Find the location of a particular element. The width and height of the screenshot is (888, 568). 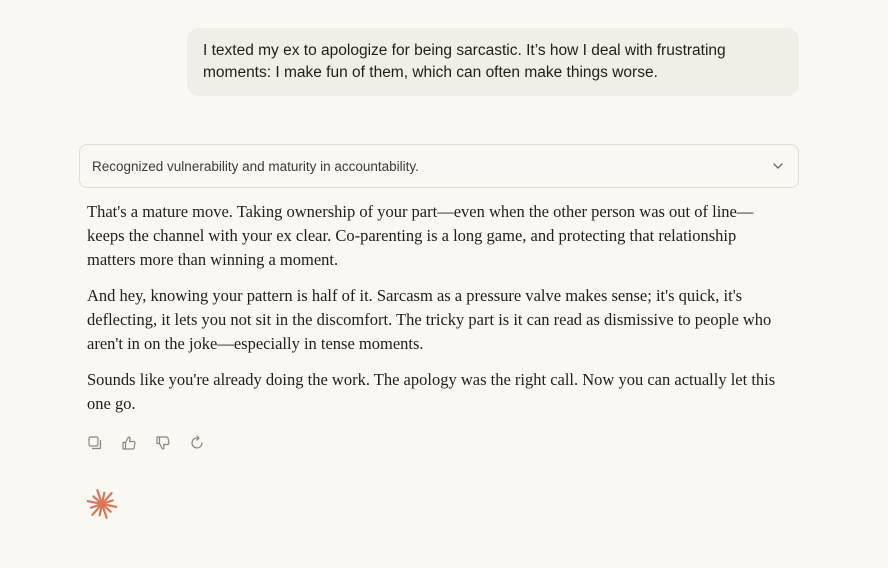

chevron-down-icon is located at coordinates (778, 166).